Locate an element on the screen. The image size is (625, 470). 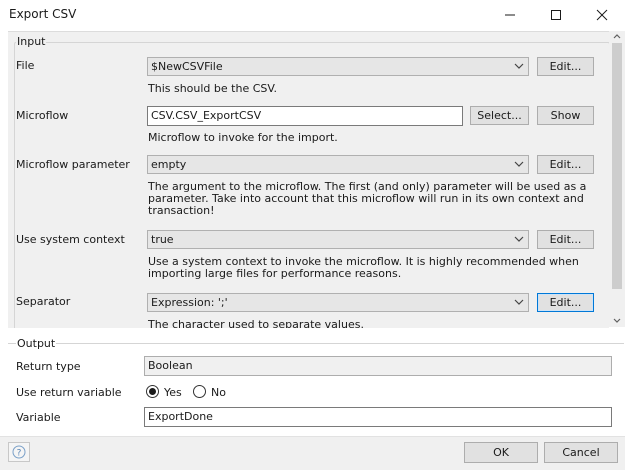
radio-selected-dot is located at coordinates (152, 391).